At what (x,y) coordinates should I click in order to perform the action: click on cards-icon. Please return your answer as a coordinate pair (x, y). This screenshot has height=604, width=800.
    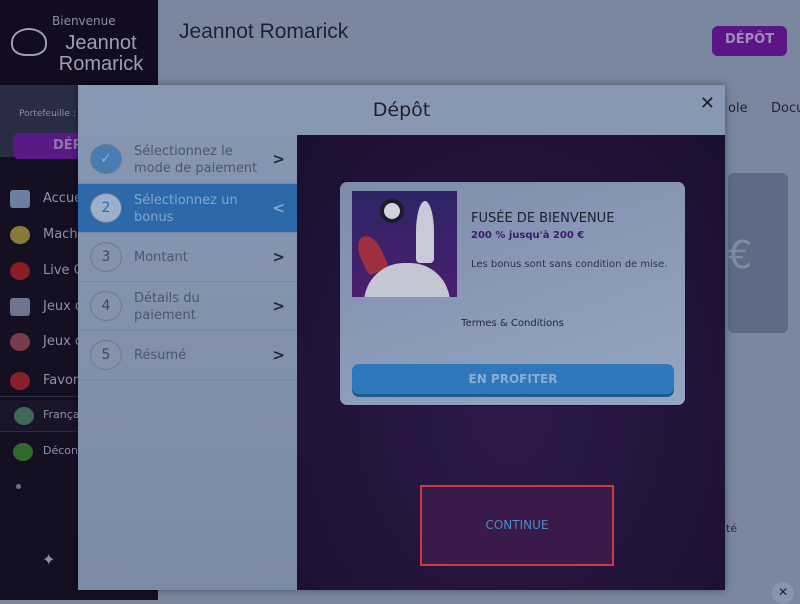
    Looking at the image, I should click on (20, 307).